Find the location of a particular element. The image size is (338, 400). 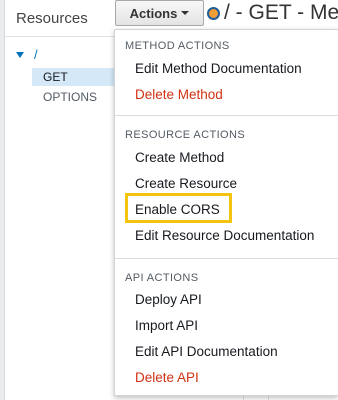

section-title-resource-actions: RESOURCE ACTIONS is located at coordinates (185, 135).